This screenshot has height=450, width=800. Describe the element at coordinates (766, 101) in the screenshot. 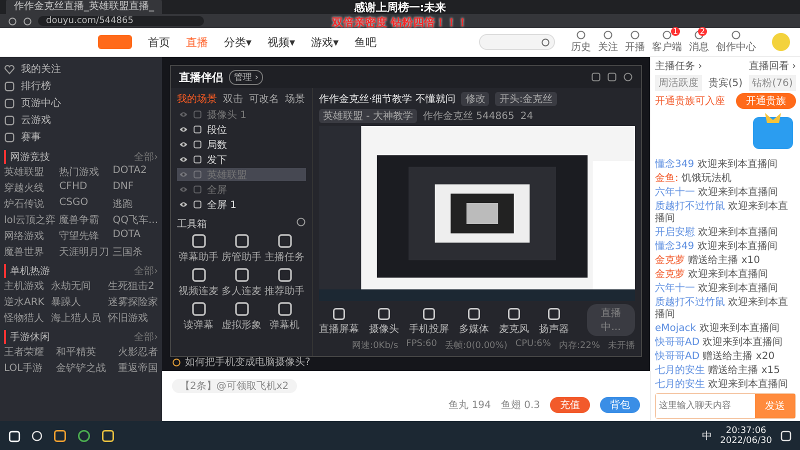

I see `vip-button: 开通贵族` at that location.